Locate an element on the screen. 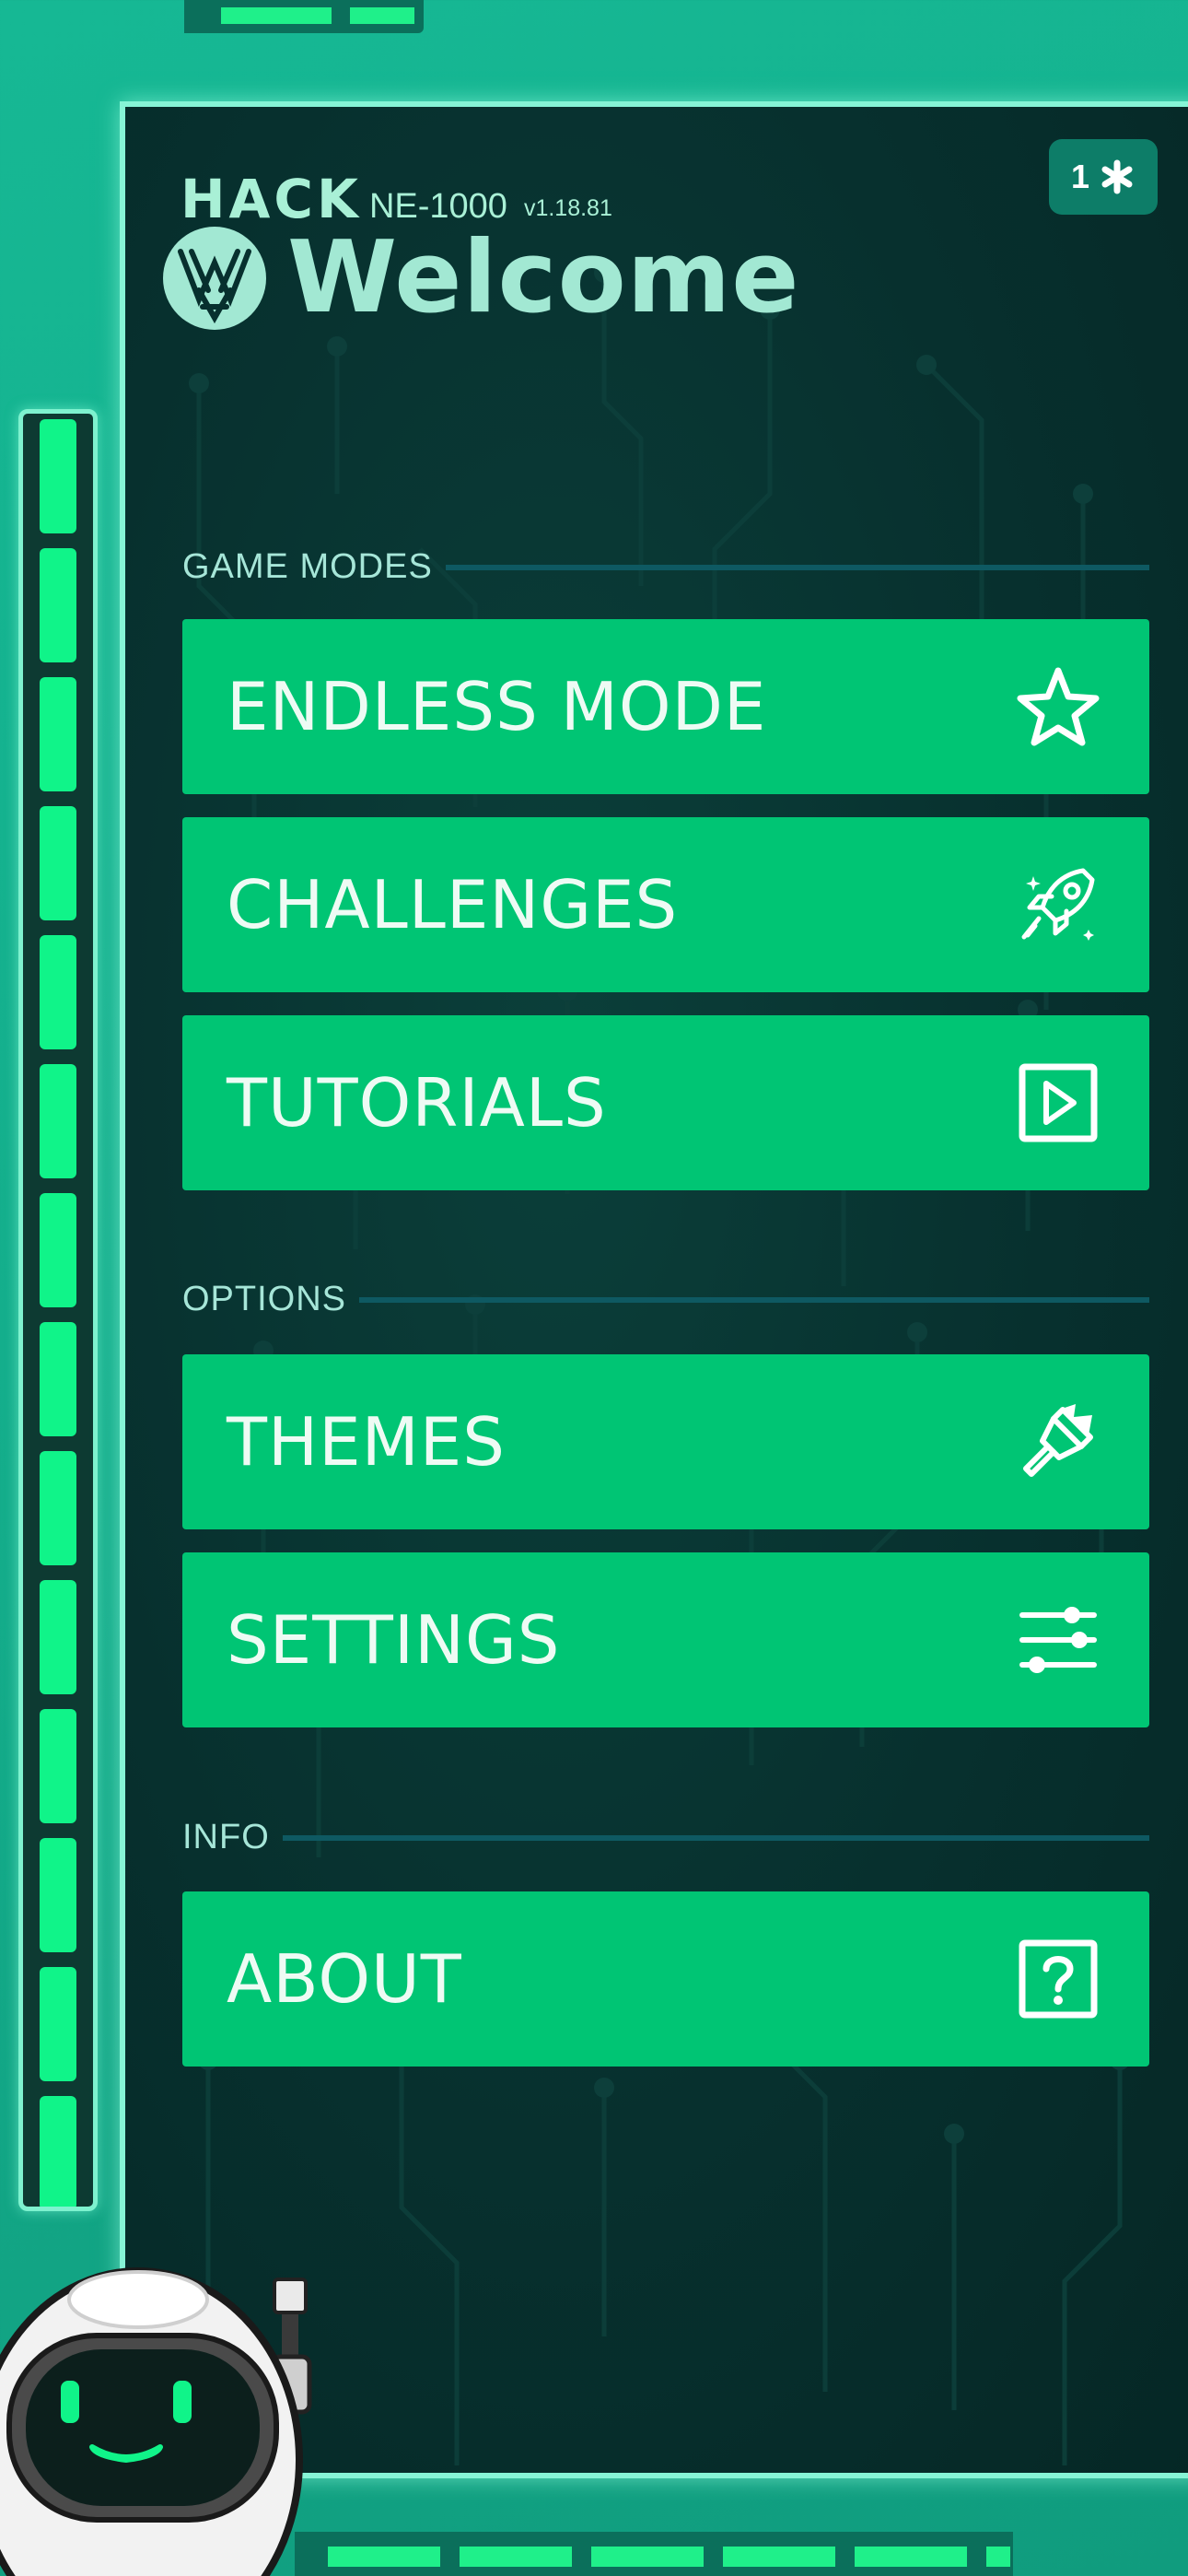 The image size is (1188, 2576). sliders-icon is located at coordinates (1058, 1640).